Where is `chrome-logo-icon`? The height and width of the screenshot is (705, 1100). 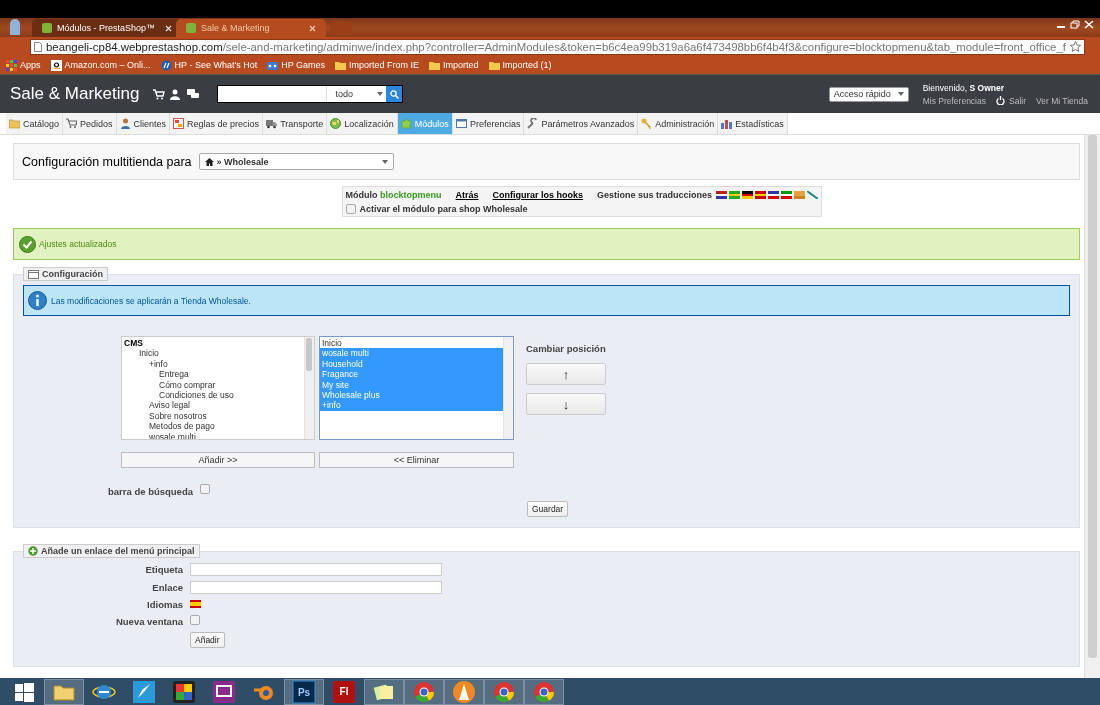
chrome-logo-icon is located at coordinates (504, 691).